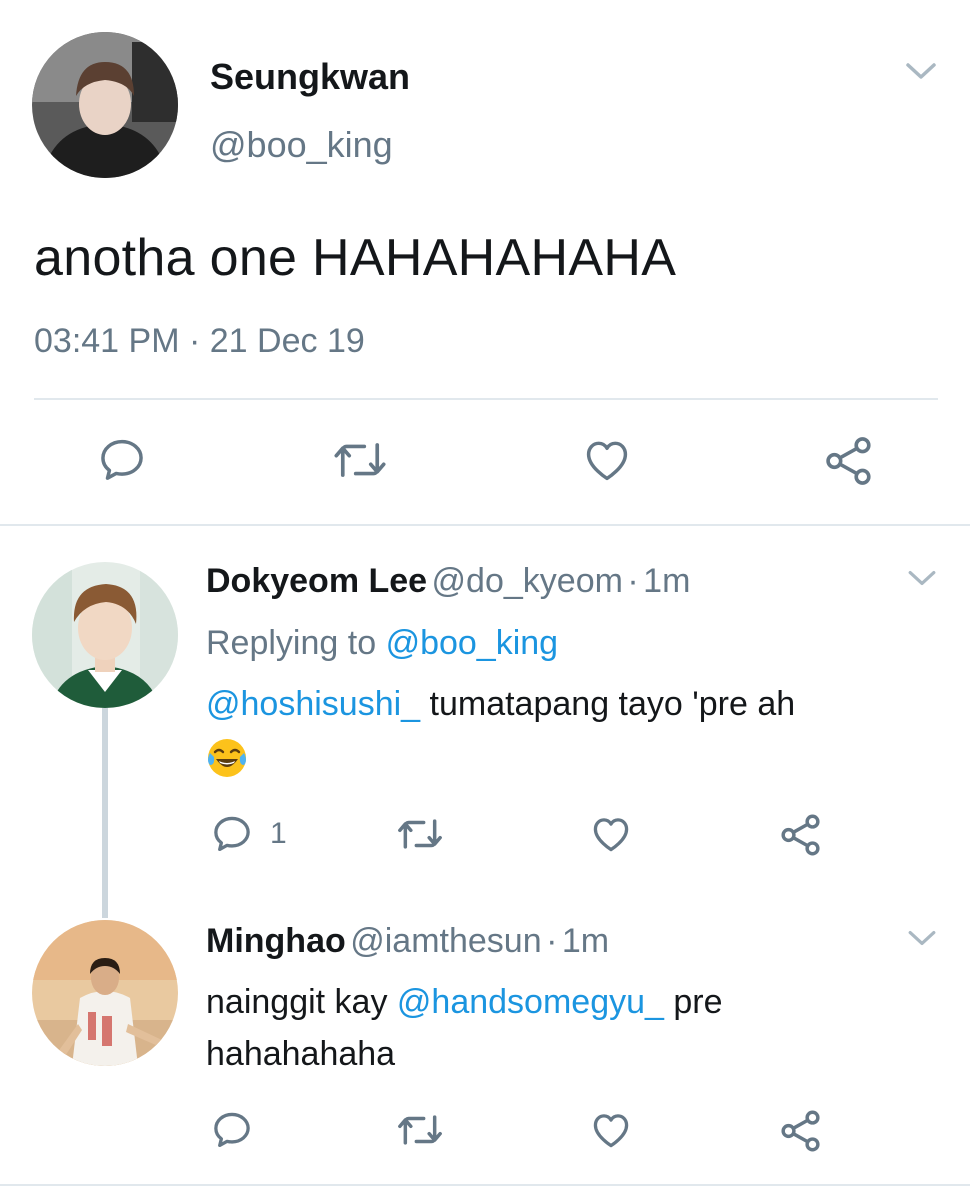 This screenshot has height=1200, width=970. I want to click on reply-display-name: Dokyeom Lee, so click(316, 581).